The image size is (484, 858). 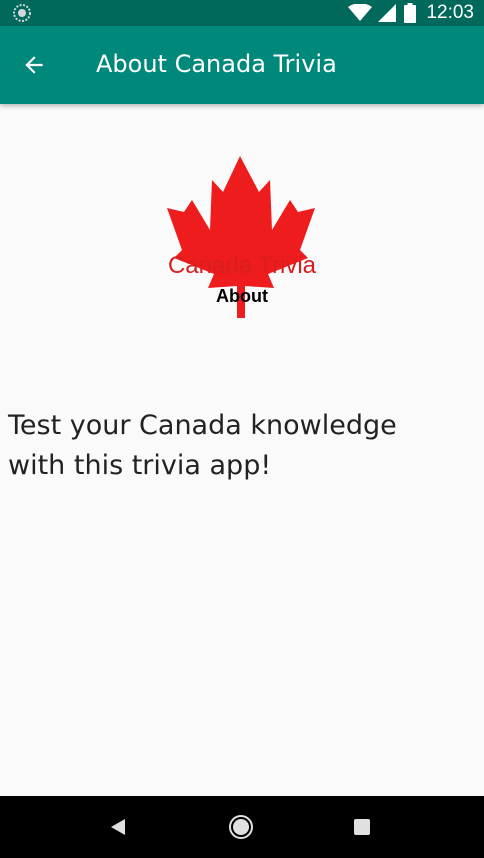 I want to click on page-title: About Canada Trivia, so click(x=216, y=64).